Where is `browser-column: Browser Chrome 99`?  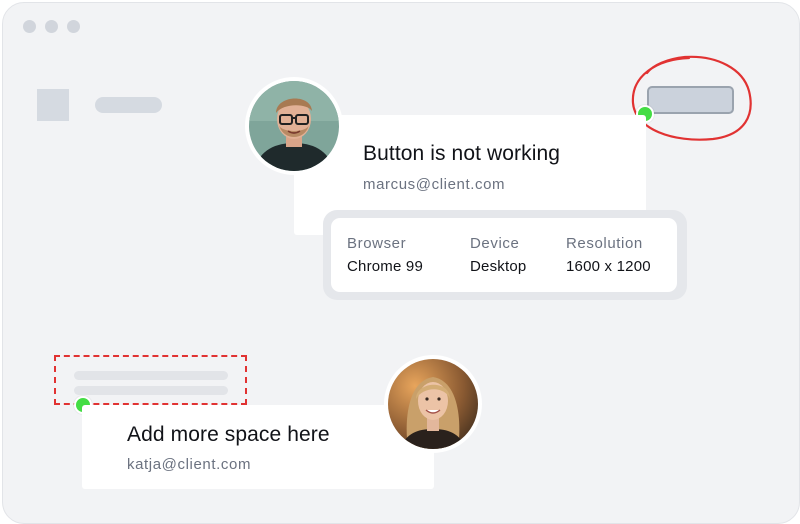 browser-column: Browser Chrome 99 is located at coordinates (385, 255).